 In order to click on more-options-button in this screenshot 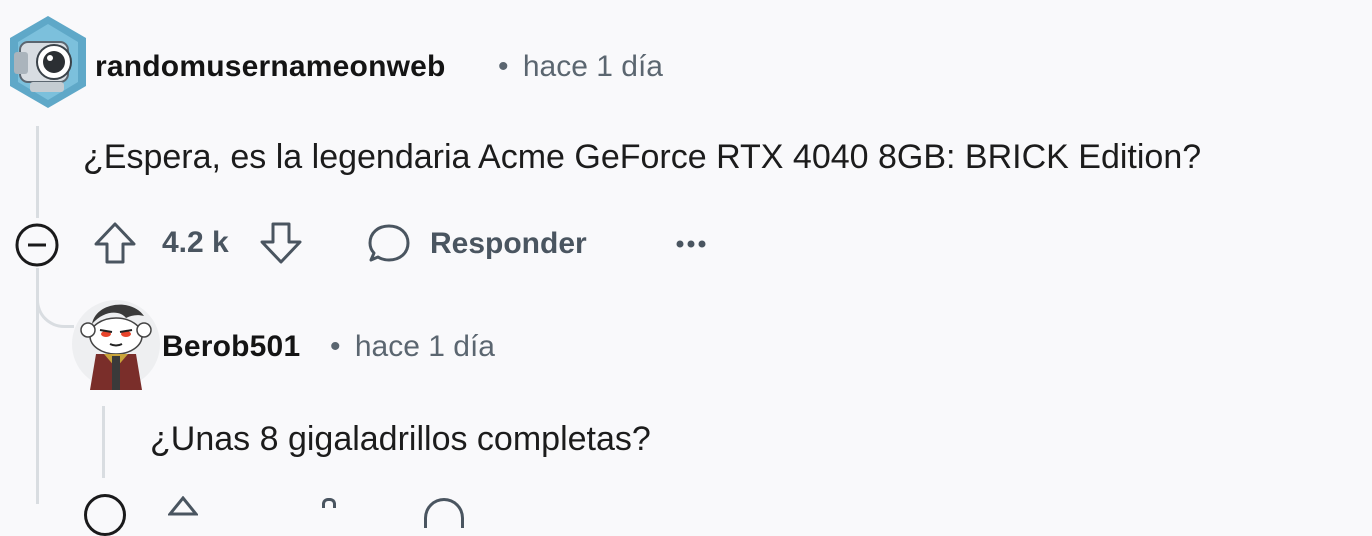, I will do `click(691, 244)`.